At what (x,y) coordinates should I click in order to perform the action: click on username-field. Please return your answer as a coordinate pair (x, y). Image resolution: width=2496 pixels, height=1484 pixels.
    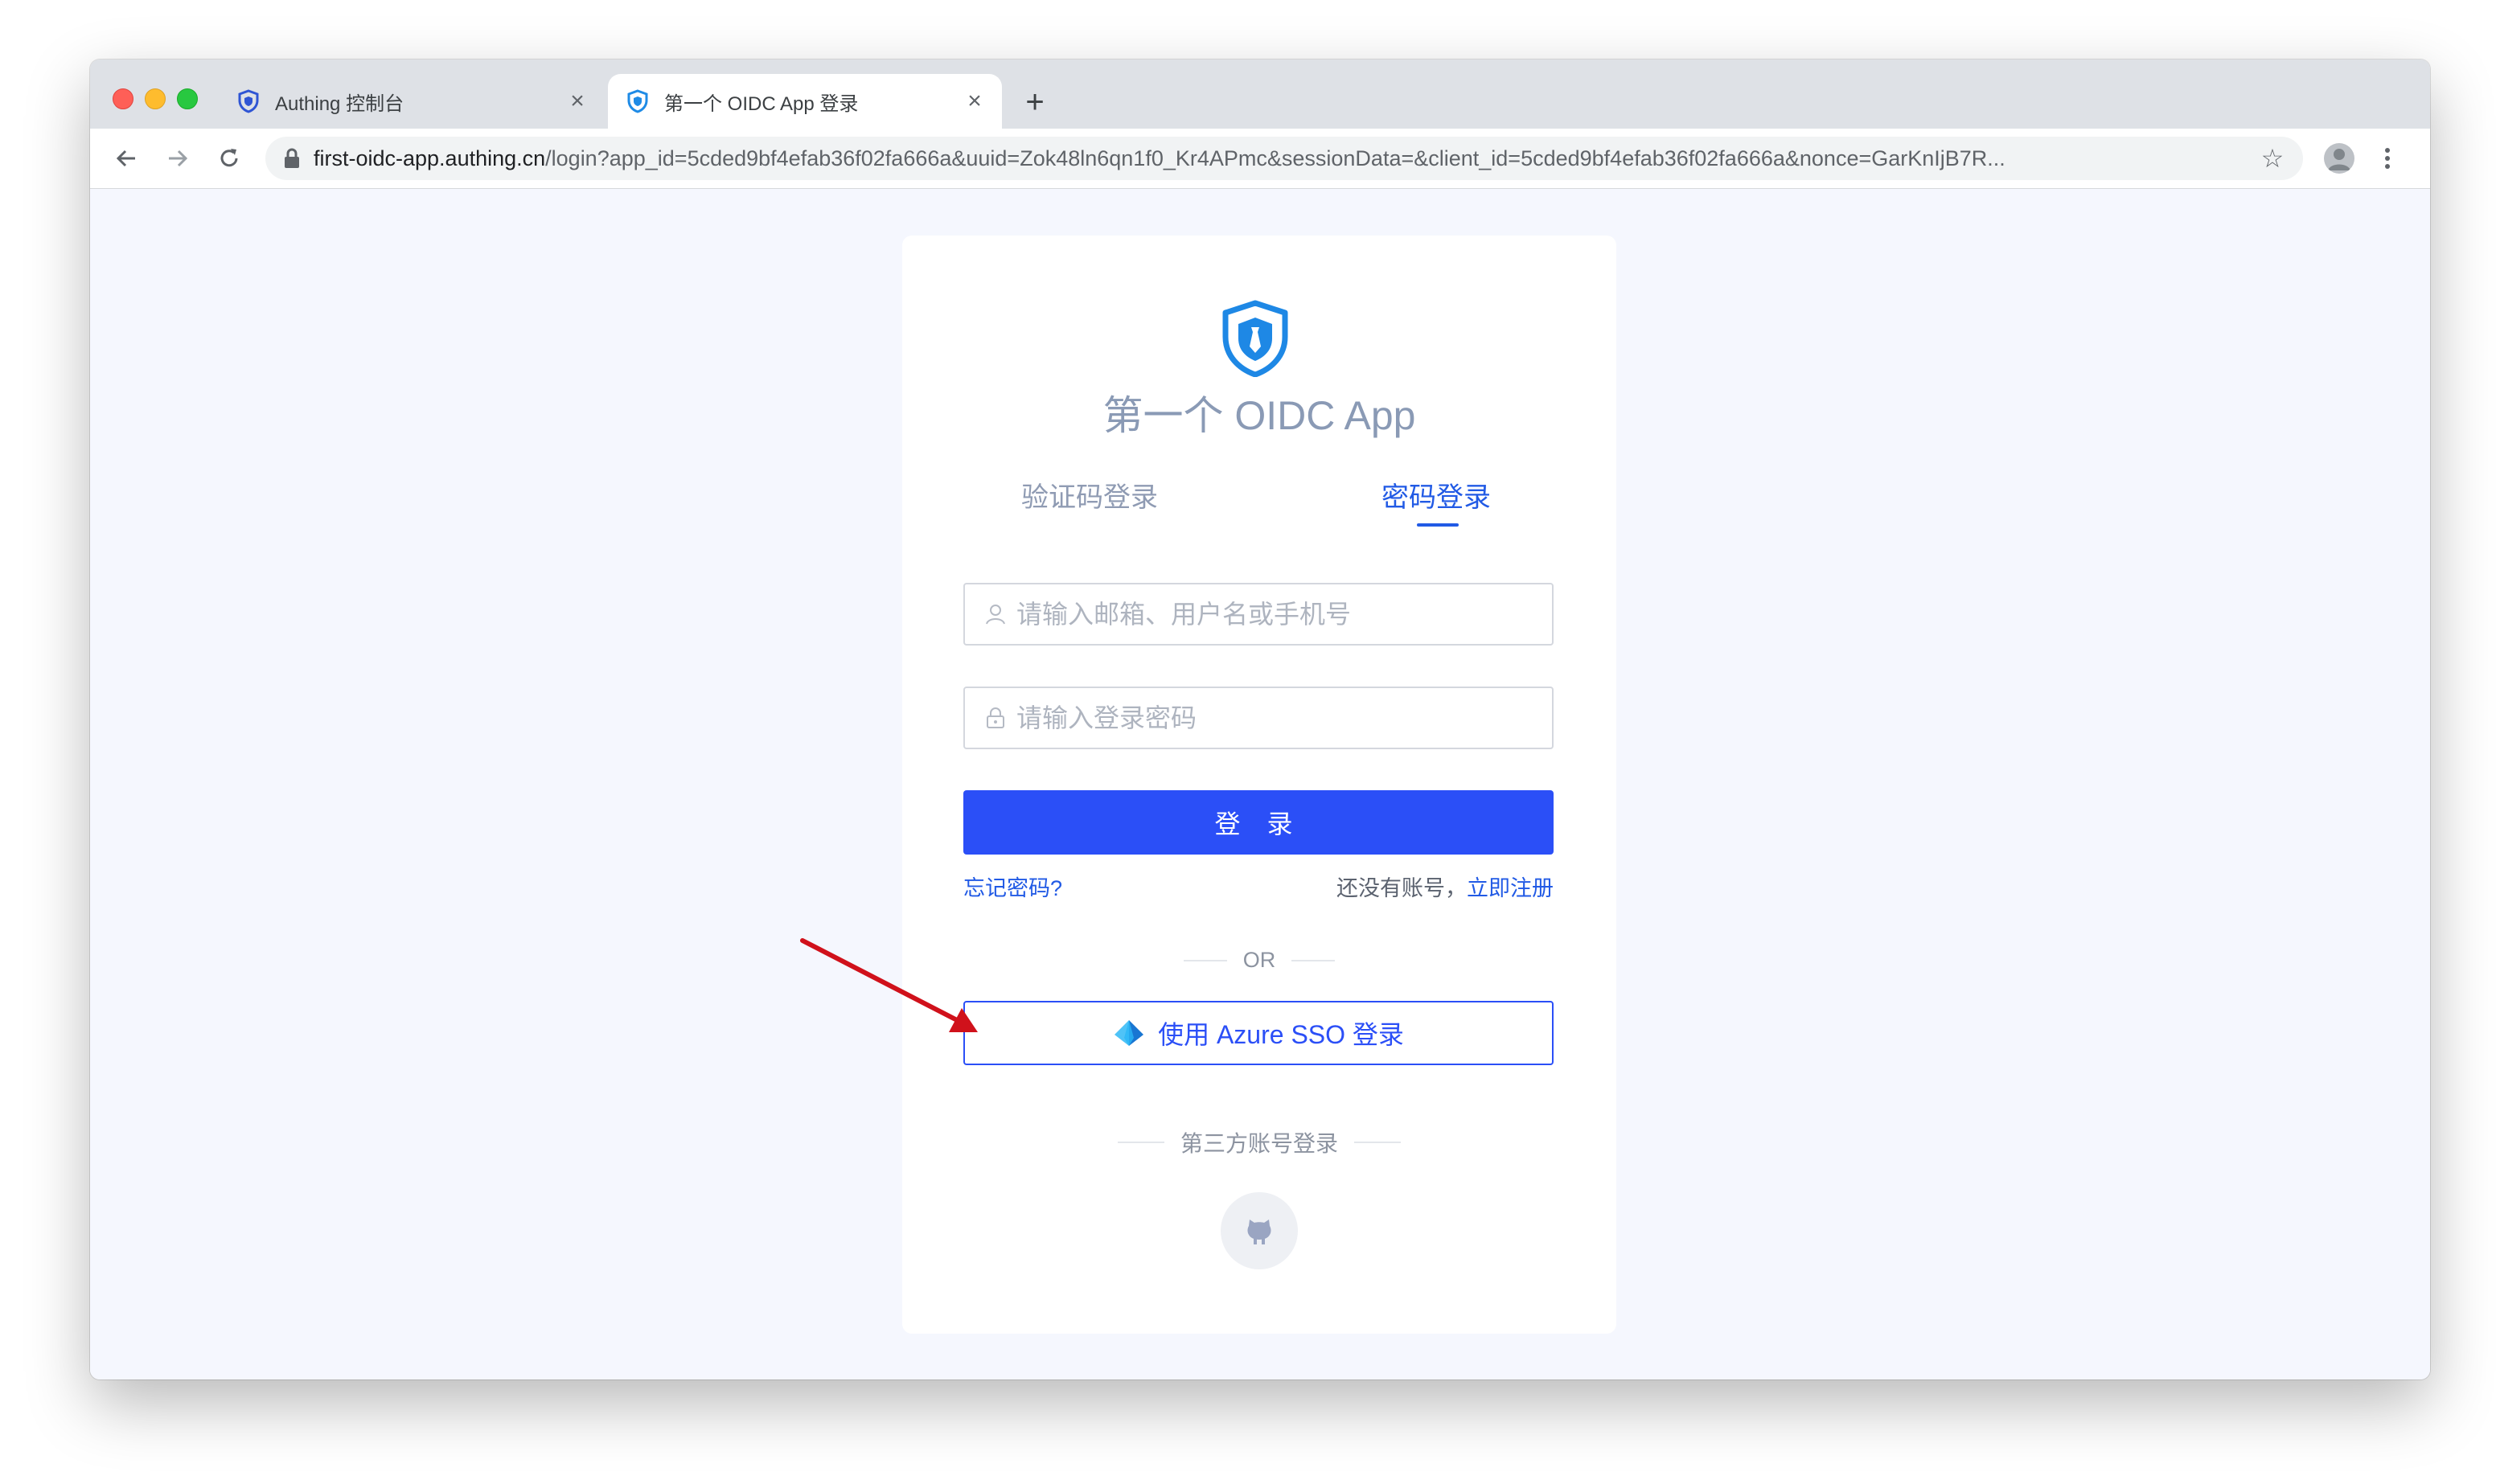
    Looking at the image, I should click on (1258, 615).